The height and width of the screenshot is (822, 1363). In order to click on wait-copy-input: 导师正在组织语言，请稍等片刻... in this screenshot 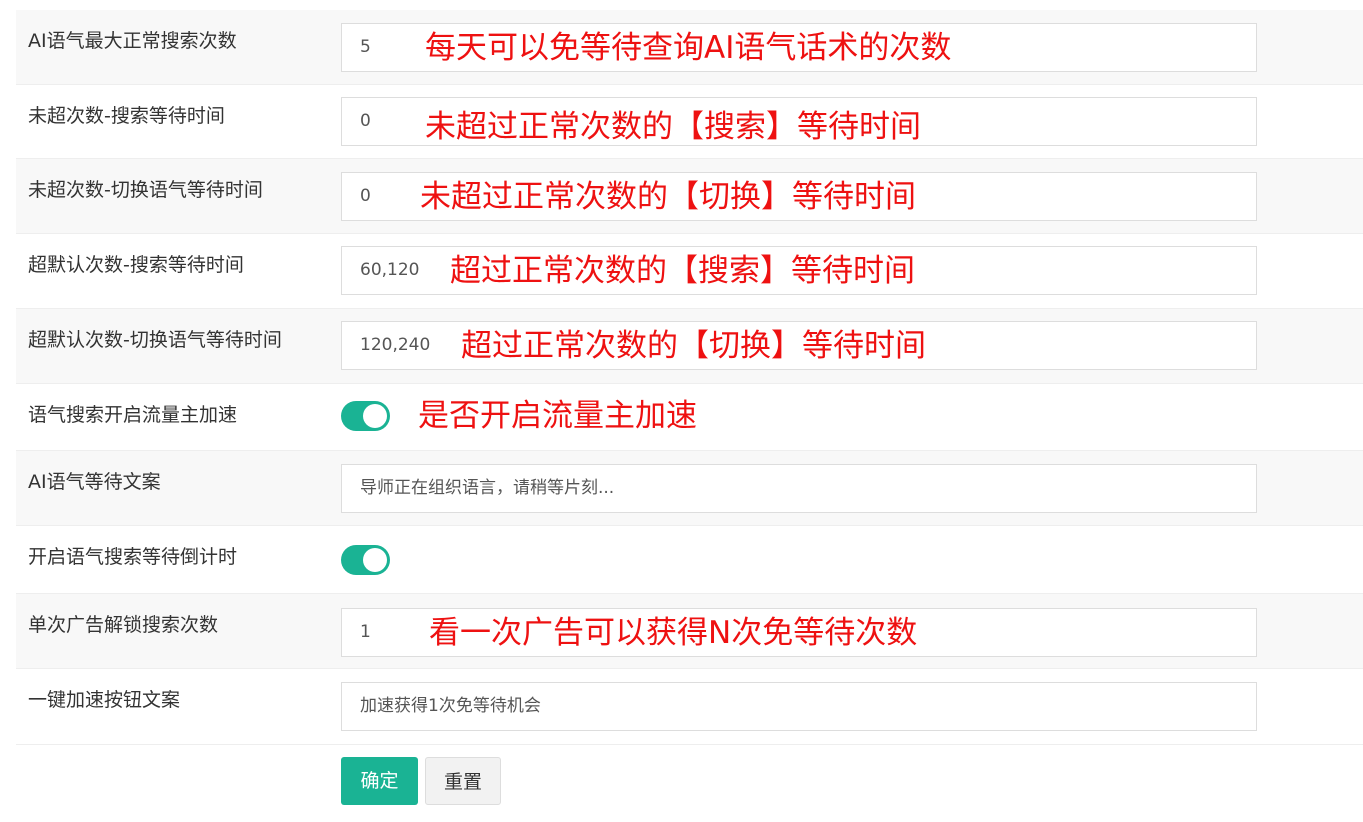, I will do `click(799, 488)`.